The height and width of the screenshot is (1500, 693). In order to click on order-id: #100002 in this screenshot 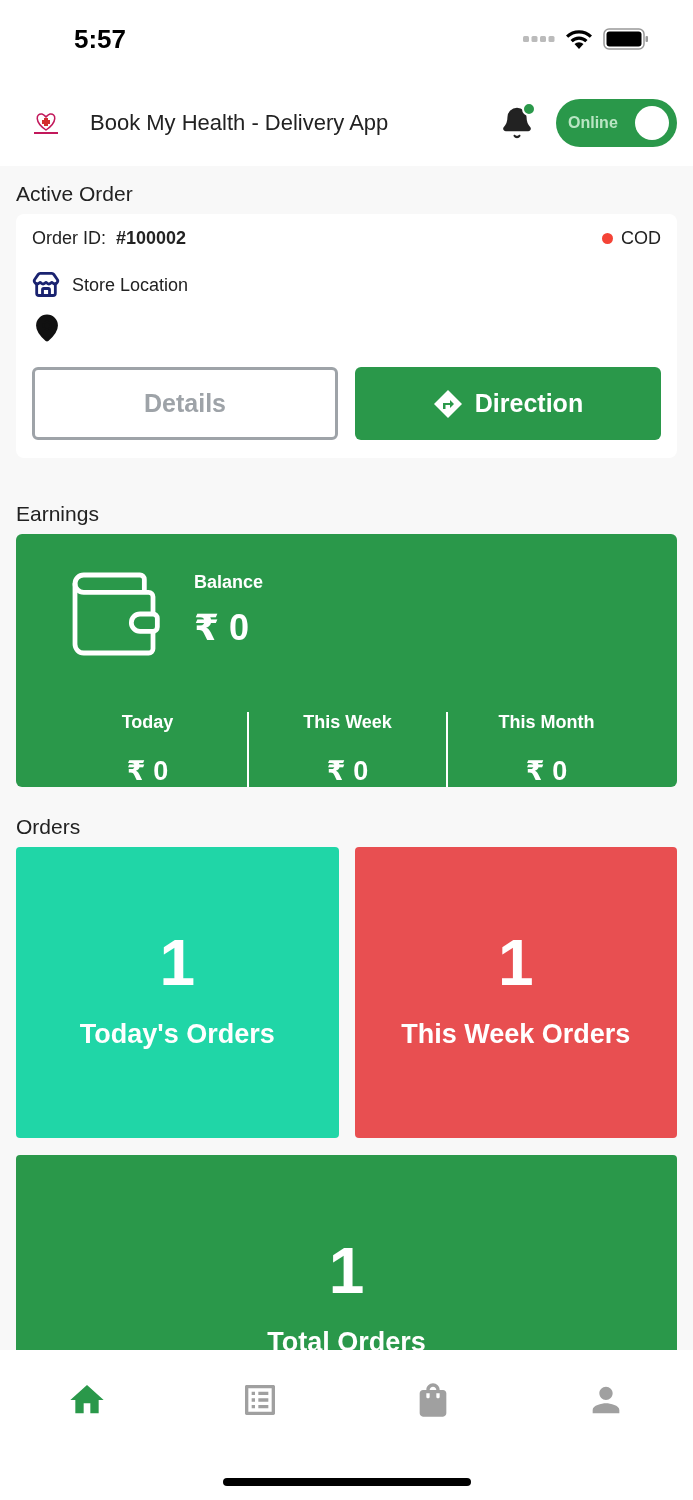, I will do `click(151, 238)`.